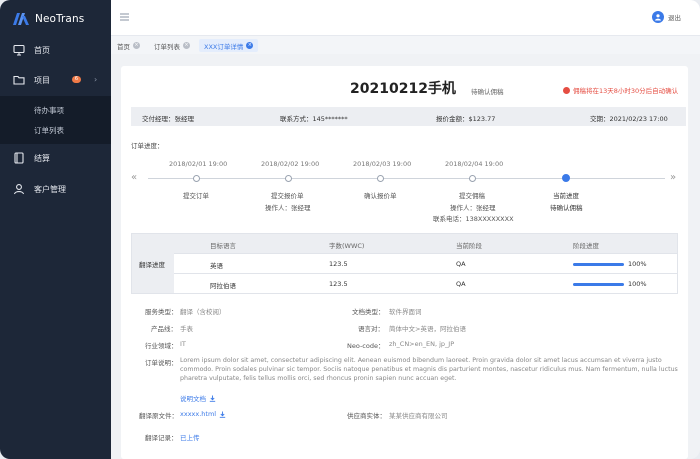 The height and width of the screenshot is (459, 700). What do you see at coordinates (366, 416) in the screenshot?
I see `supplier-label: 供应商实体：` at bounding box center [366, 416].